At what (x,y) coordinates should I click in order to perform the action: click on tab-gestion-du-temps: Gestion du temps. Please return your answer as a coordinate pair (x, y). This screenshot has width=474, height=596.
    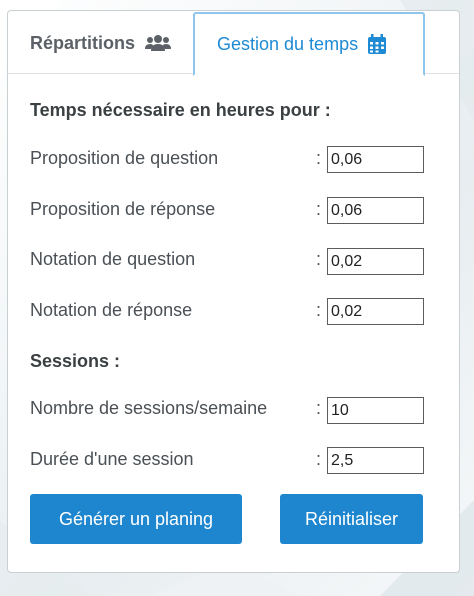
    Looking at the image, I should click on (309, 44).